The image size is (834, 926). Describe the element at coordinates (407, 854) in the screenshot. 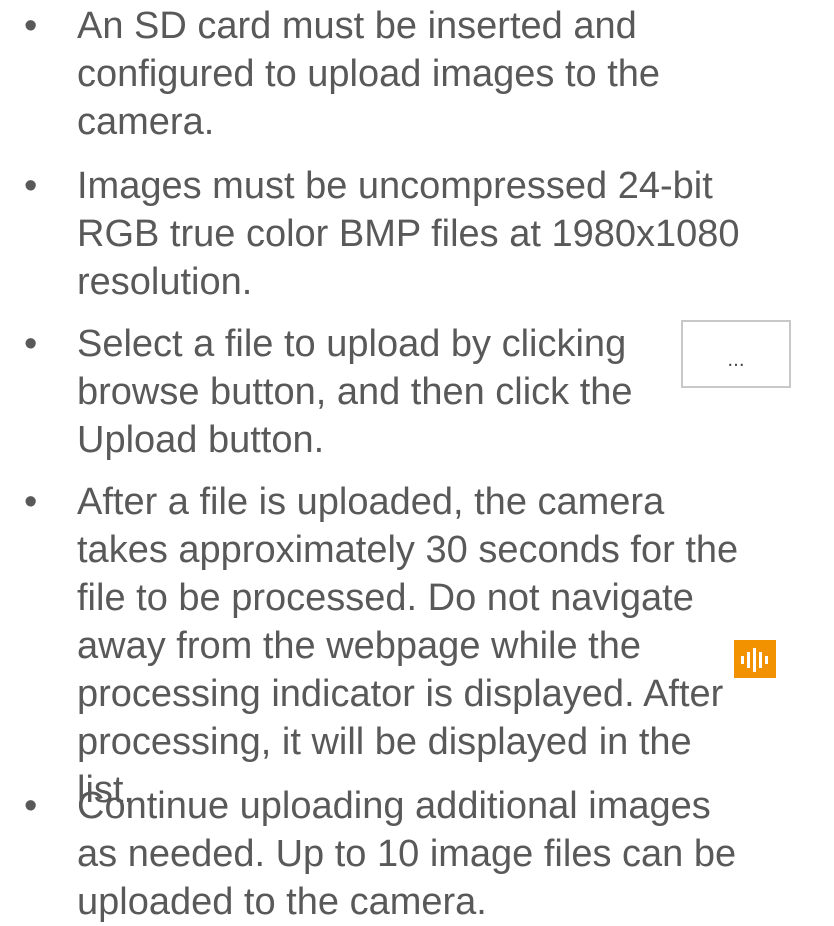

I see `bullet-text-line: as needed. Up to 10 image files can be` at that location.